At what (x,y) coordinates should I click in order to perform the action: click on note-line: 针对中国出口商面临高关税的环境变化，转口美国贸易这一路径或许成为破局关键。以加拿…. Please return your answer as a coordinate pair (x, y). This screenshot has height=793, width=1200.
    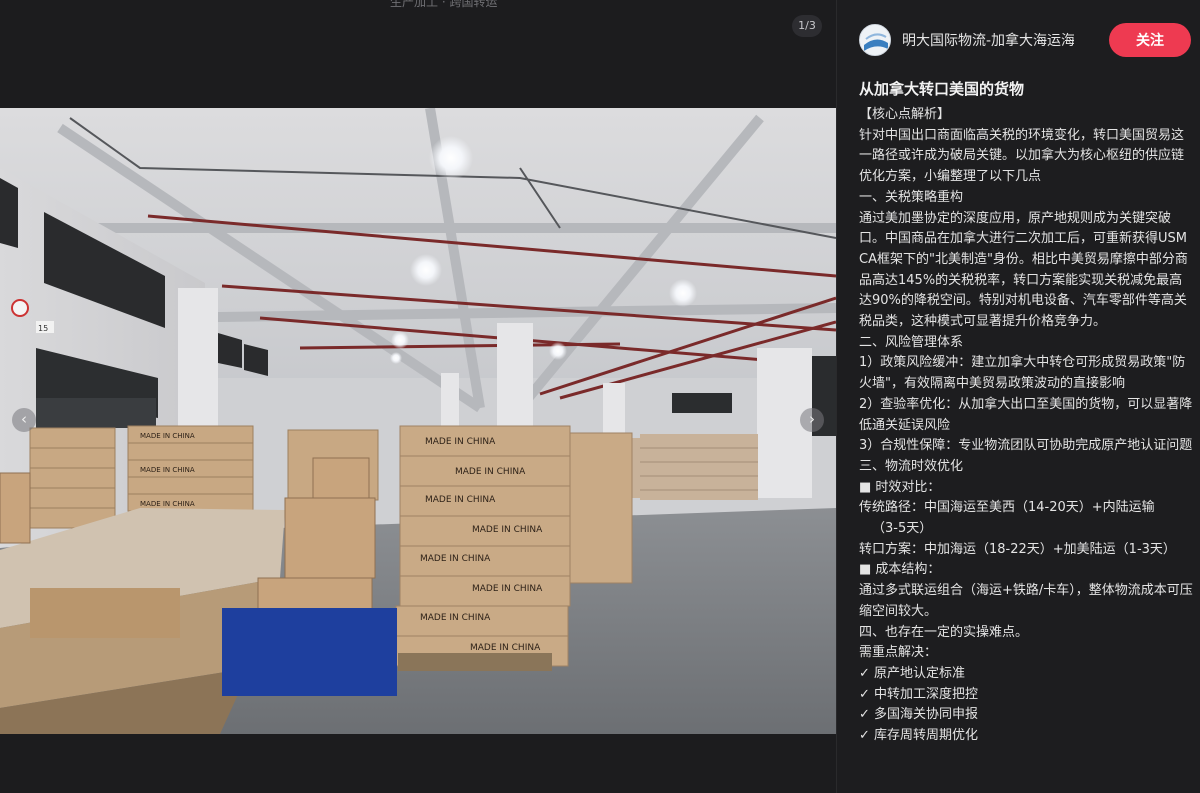
    Looking at the image, I should click on (1022, 156).